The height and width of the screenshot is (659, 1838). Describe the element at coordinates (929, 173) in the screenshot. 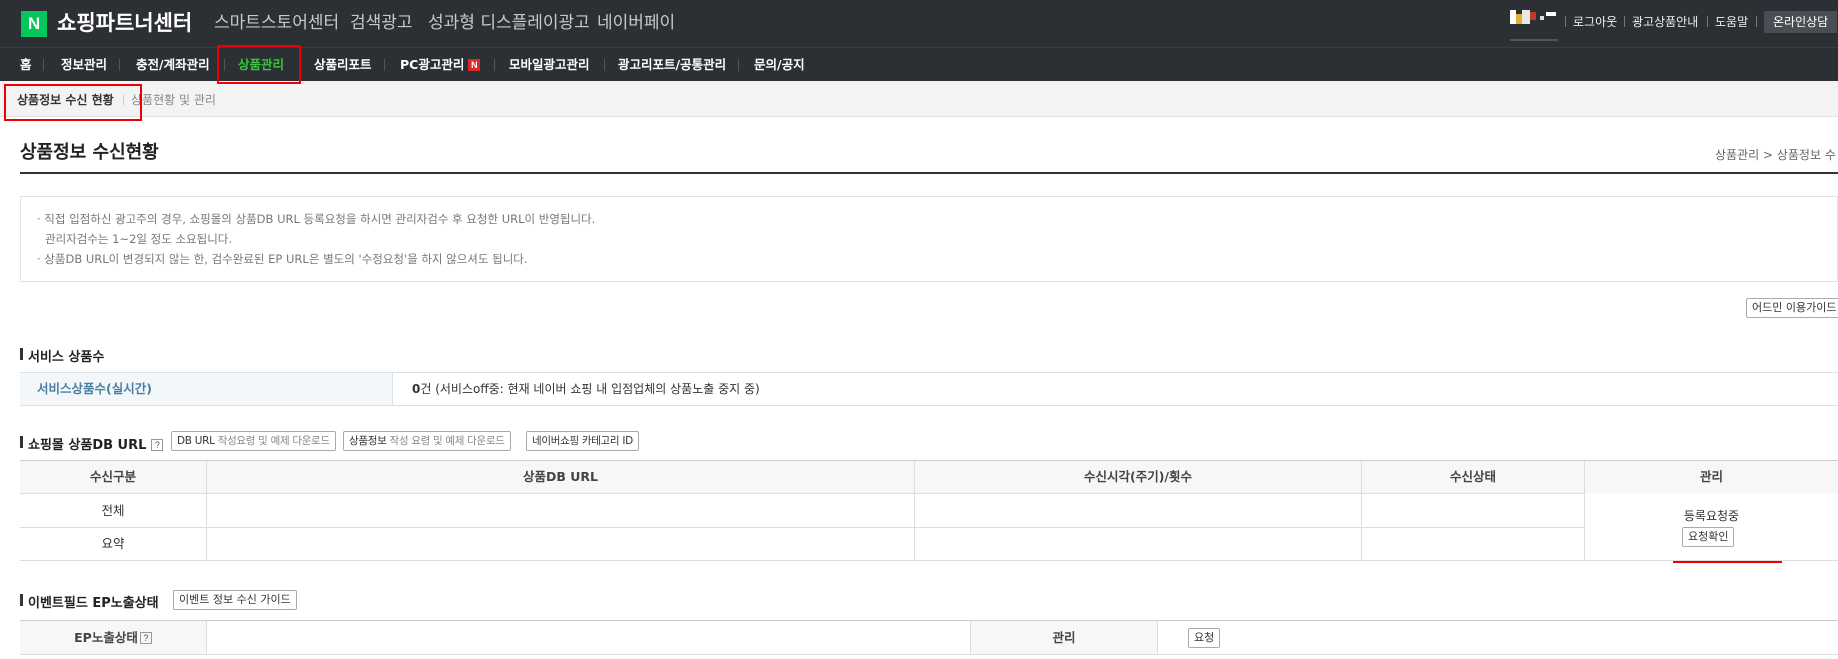

I see `title-divider` at that location.